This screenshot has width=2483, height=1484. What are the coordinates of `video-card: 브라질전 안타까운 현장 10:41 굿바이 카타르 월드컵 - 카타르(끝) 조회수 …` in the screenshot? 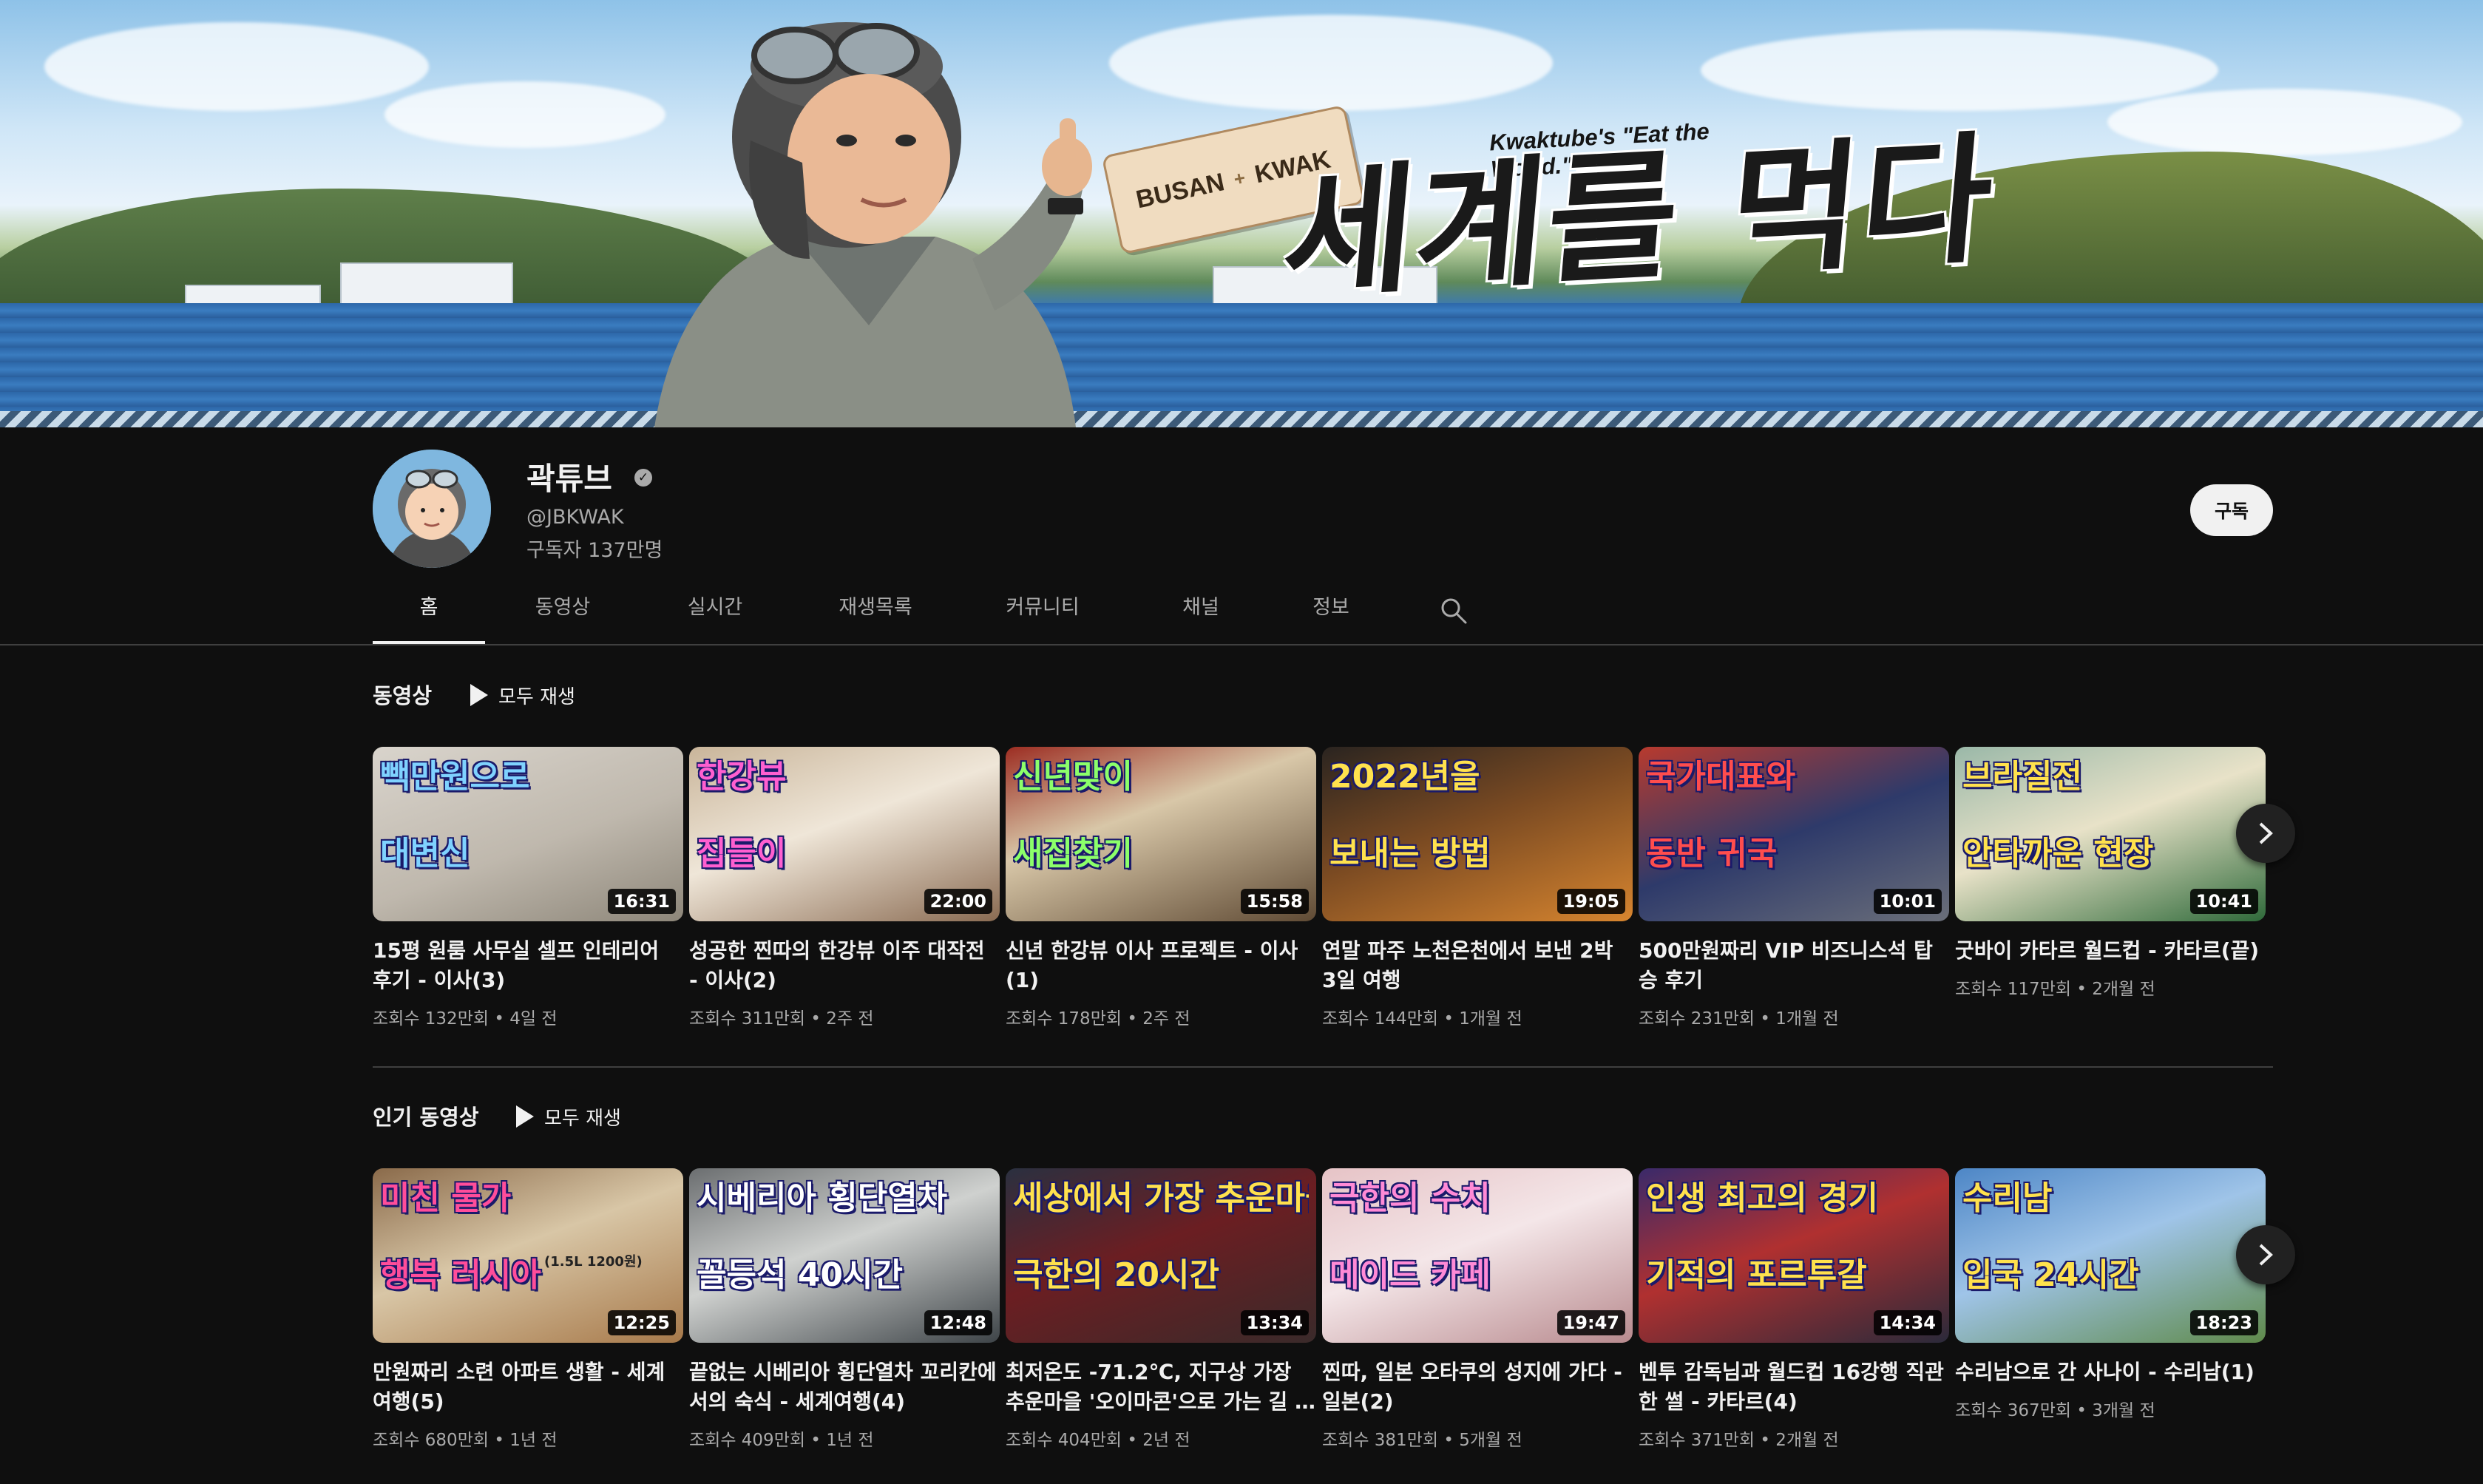 It's located at (2110, 874).